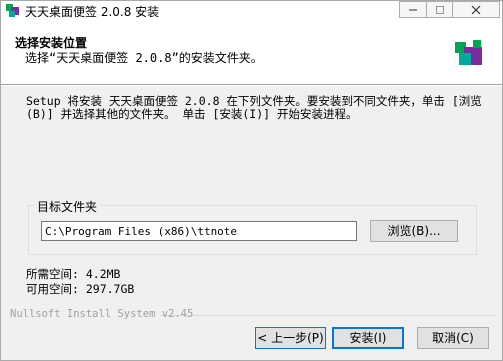 The height and width of the screenshot is (361, 503). What do you see at coordinates (470, 55) in the screenshot?
I see `product-logo-icon` at bounding box center [470, 55].